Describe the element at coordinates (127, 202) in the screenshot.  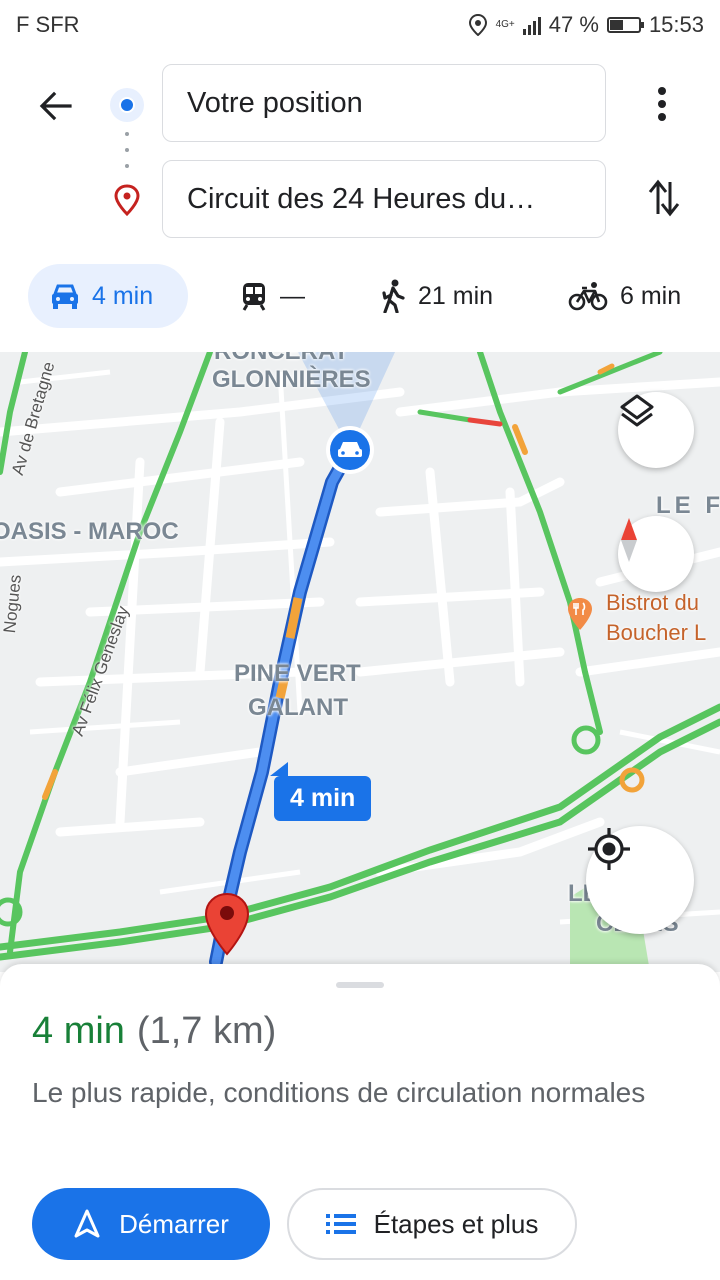
I see `map-pin-icon` at that location.